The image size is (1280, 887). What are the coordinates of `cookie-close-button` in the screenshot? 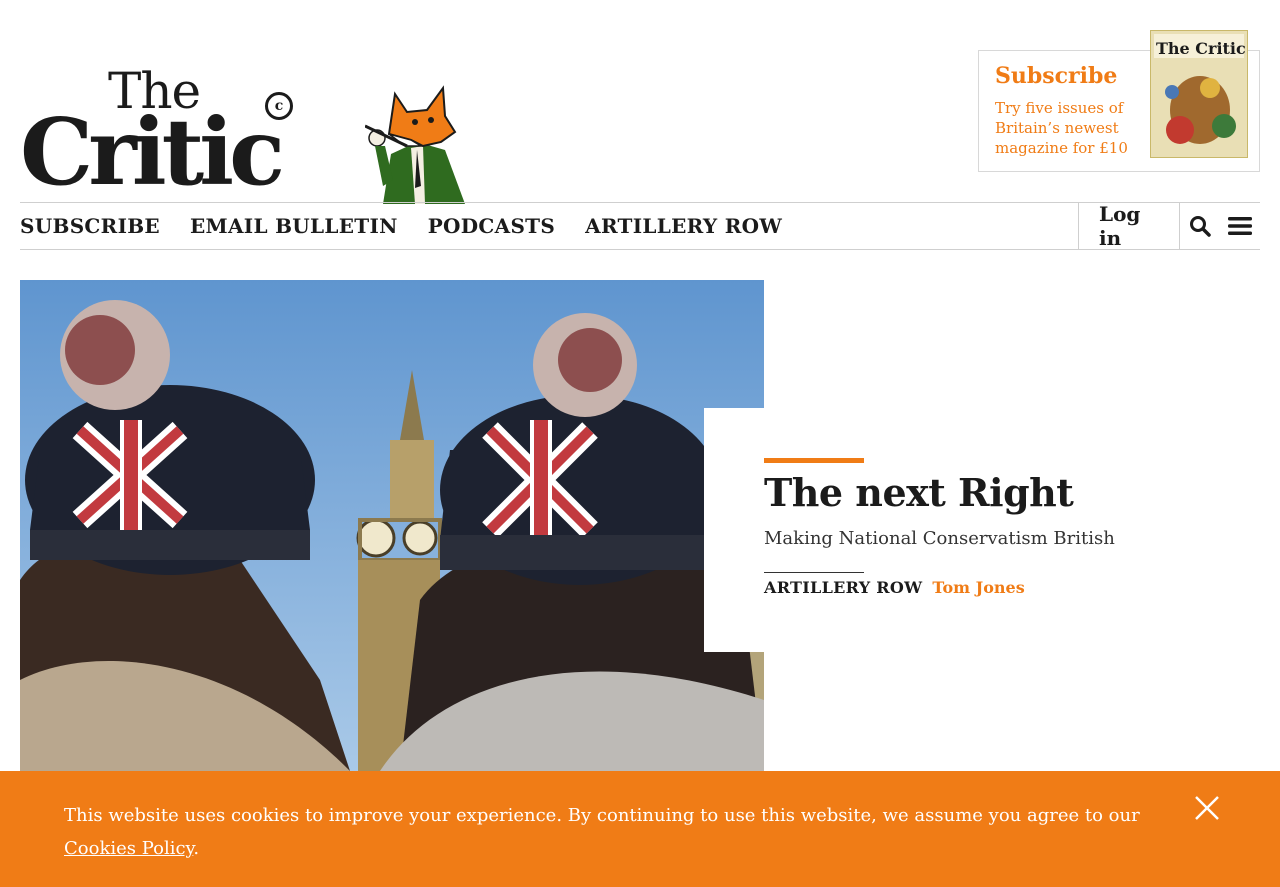 It's located at (1207, 808).